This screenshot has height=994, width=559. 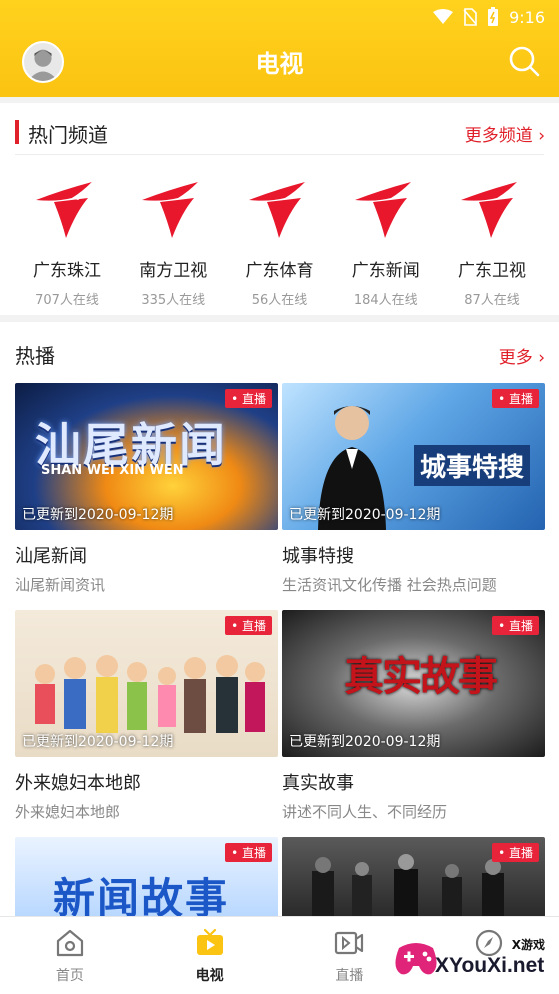 What do you see at coordinates (385, 271) in the screenshot?
I see `channel-name: 广东新闻` at bounding box center [385, 271].